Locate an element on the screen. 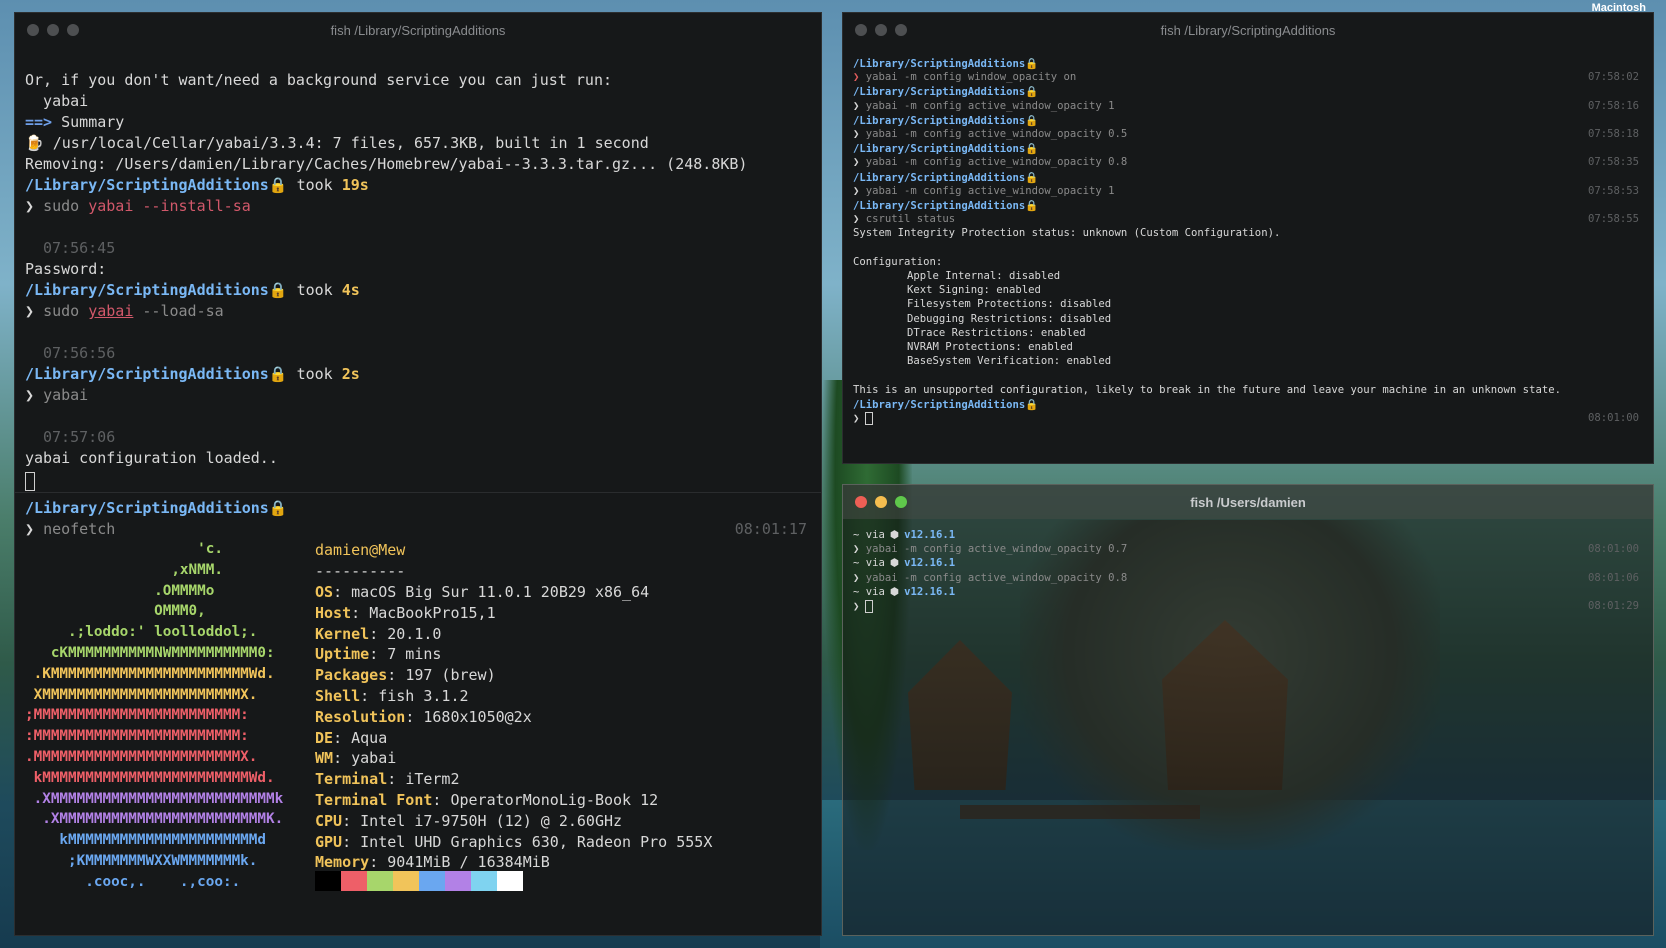 This screenshot has width=1666, height=948. titlebar: fish /Users/damien is located at coordinates (1248, 502).